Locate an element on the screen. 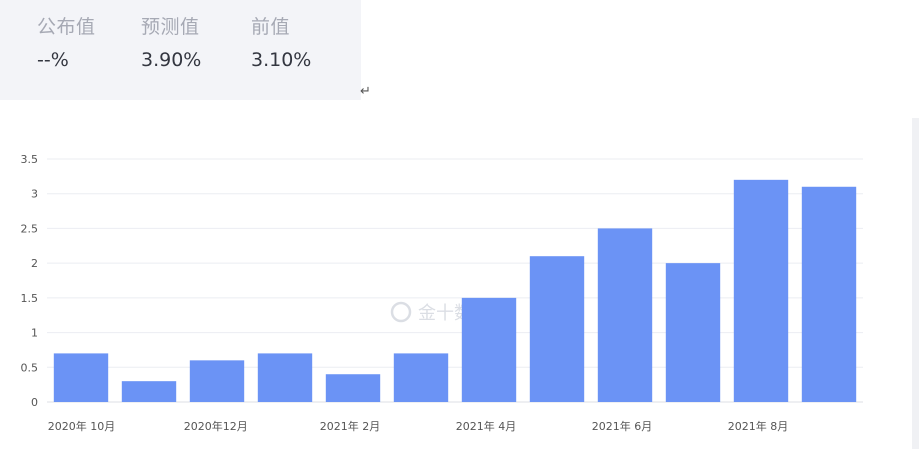 The height and width of the screenshot is (449, 919). x-tick-label: 2020年12月 is located at coordinates (216, 426).